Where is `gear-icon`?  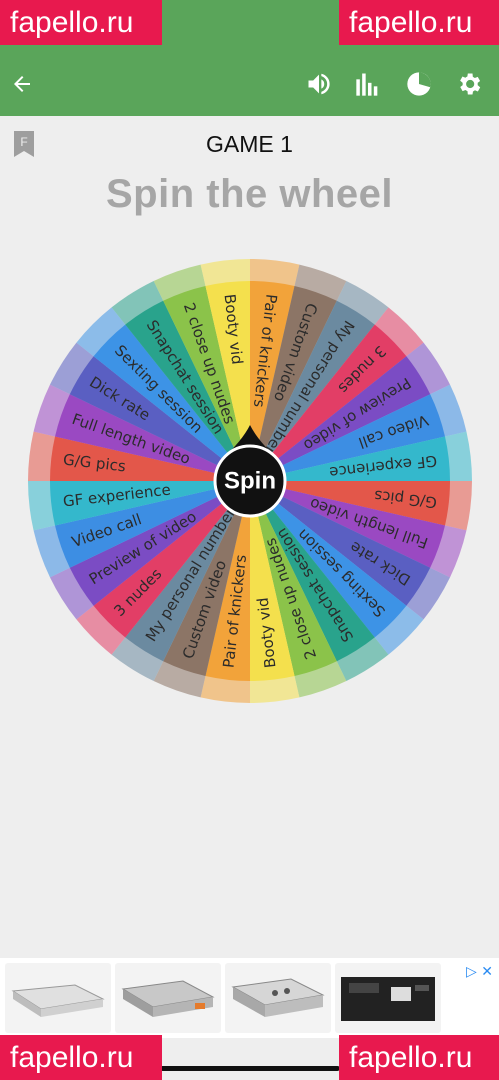 gear-icon is located at coordinates (469, 84).